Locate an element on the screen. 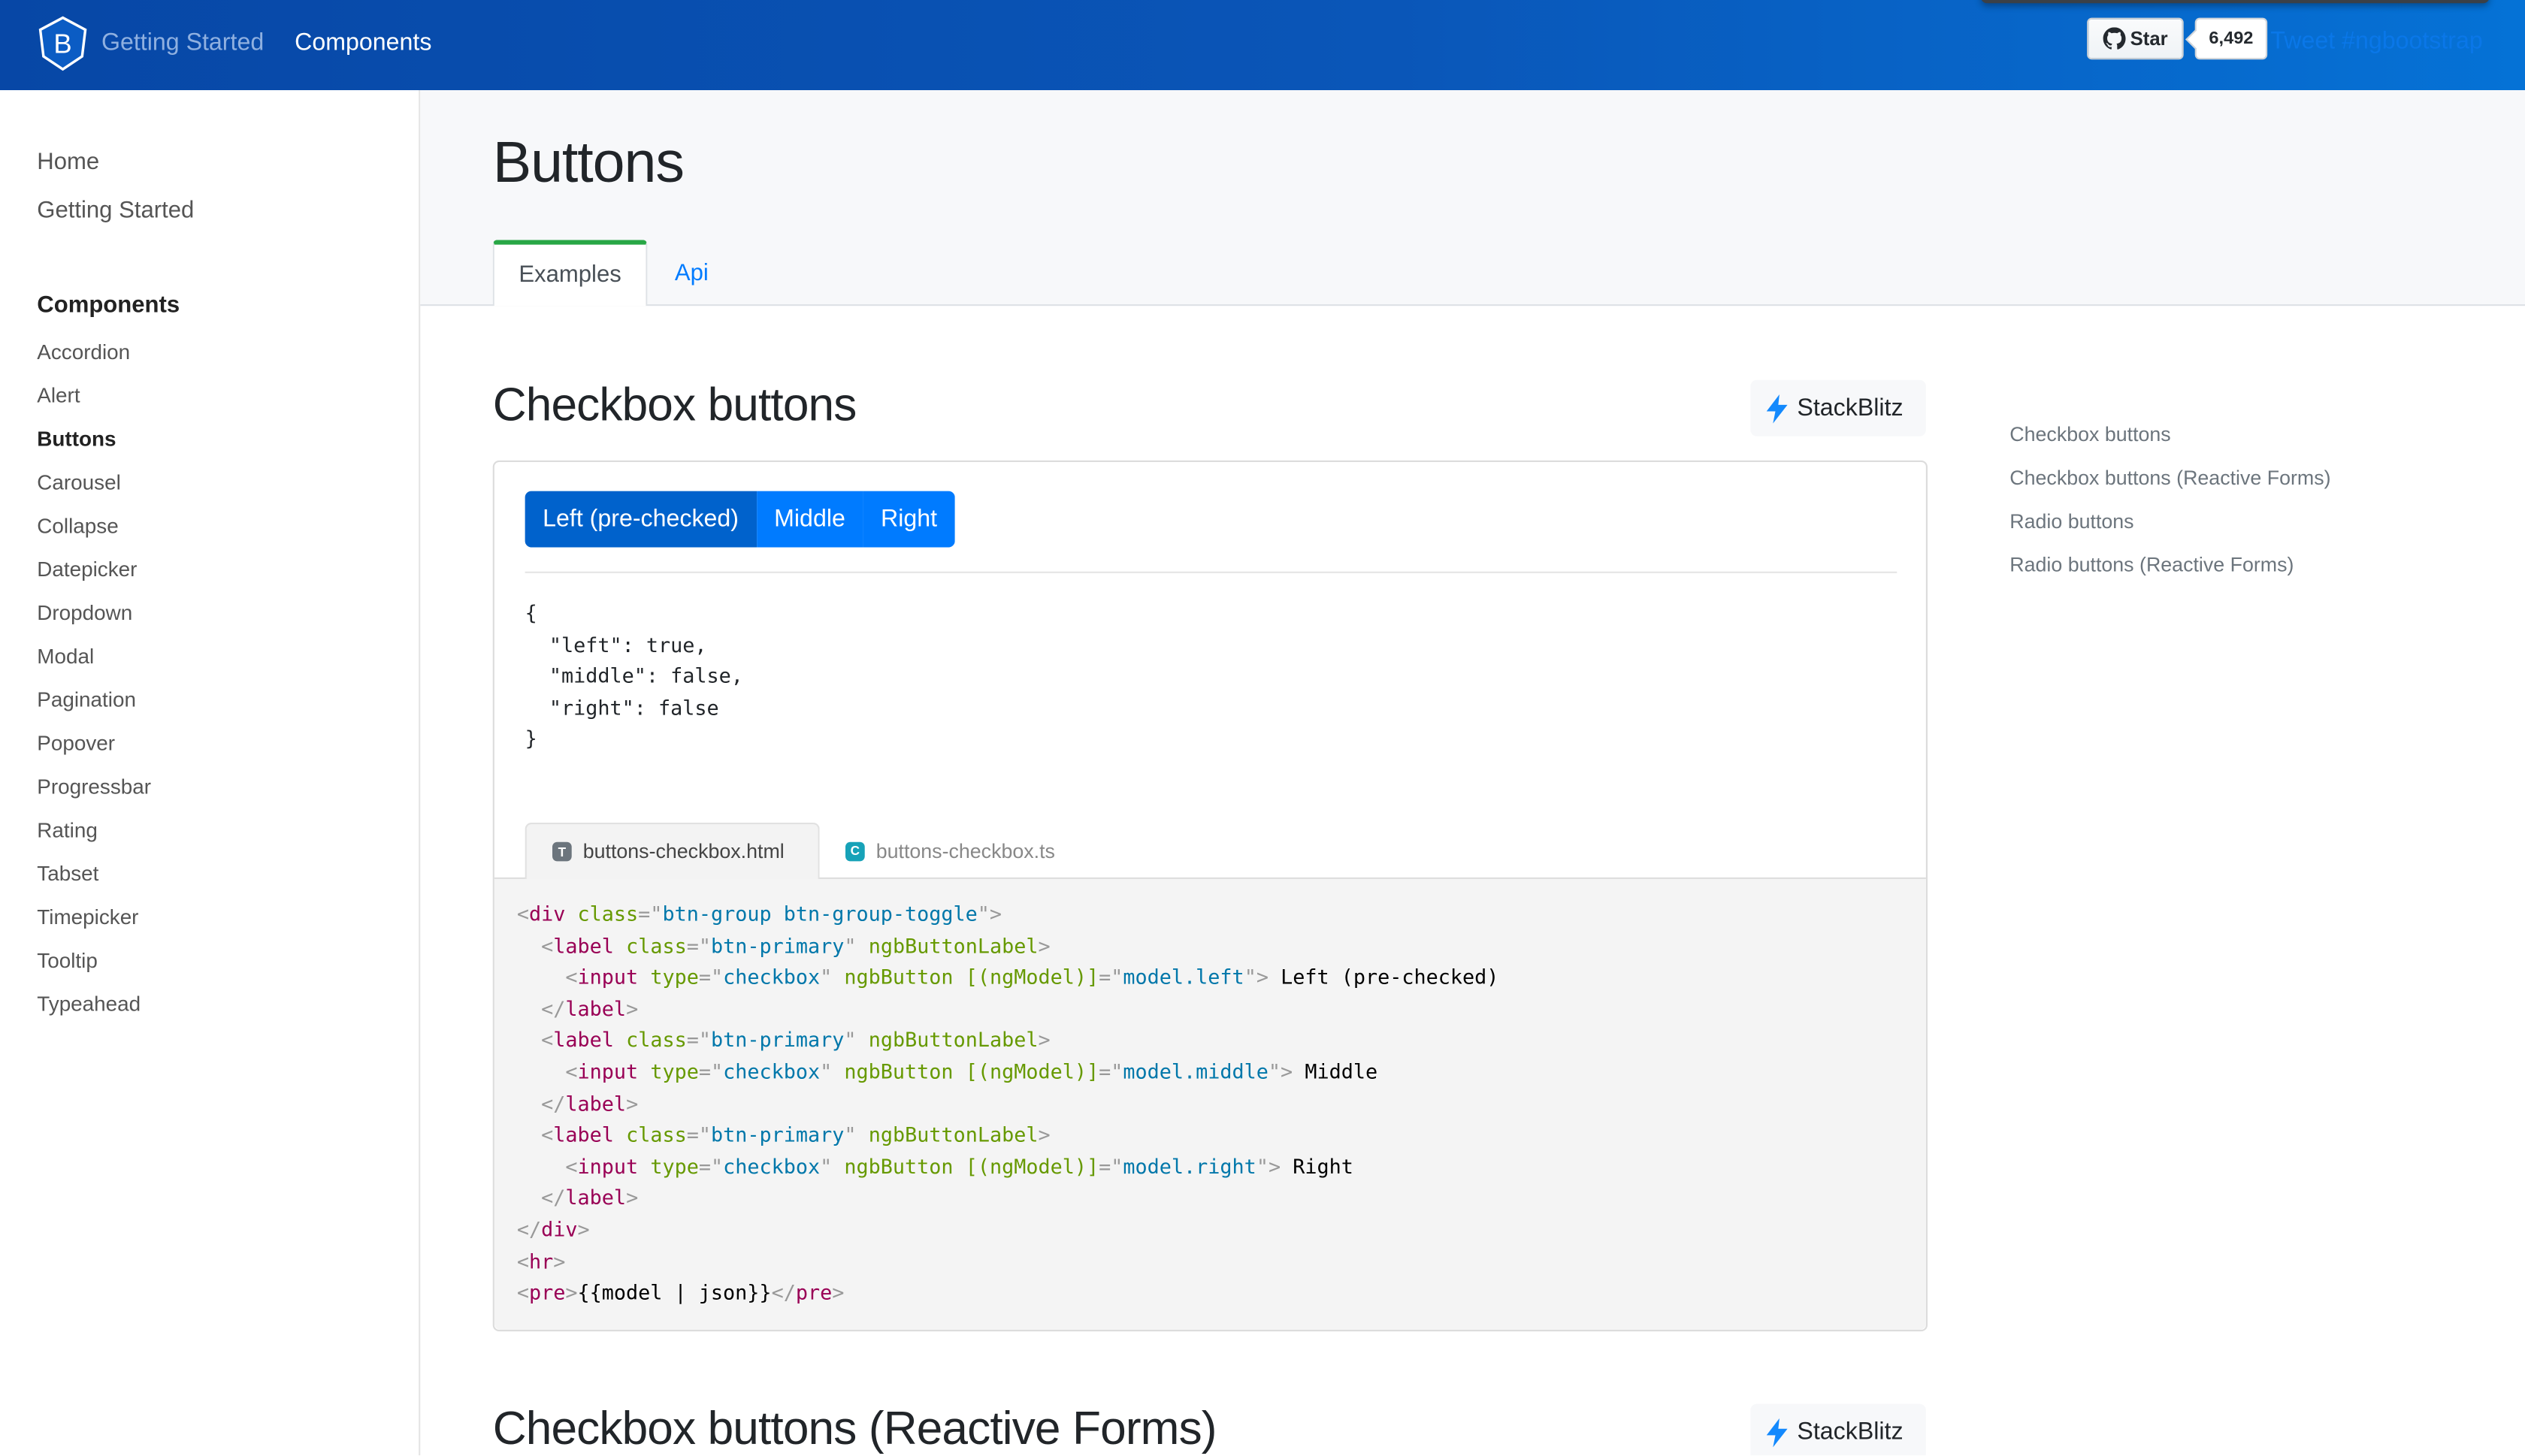 This screenshot has height=1456, width=2525. sidebar-item-progressbar: Progressbar is located at coordinates (94, 787).